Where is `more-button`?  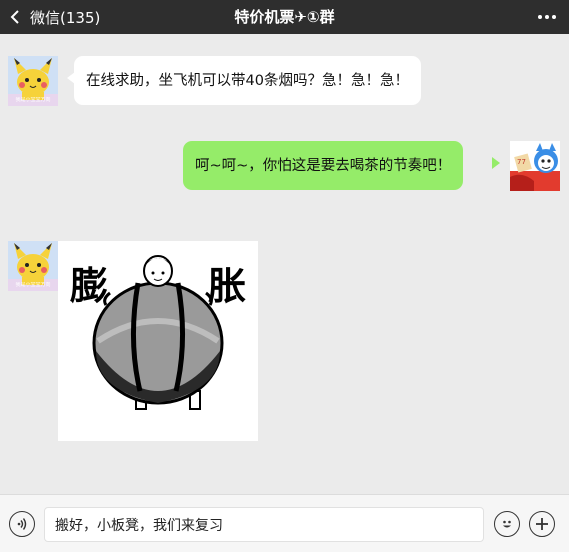 more-button is located at coordinates (547, 17).